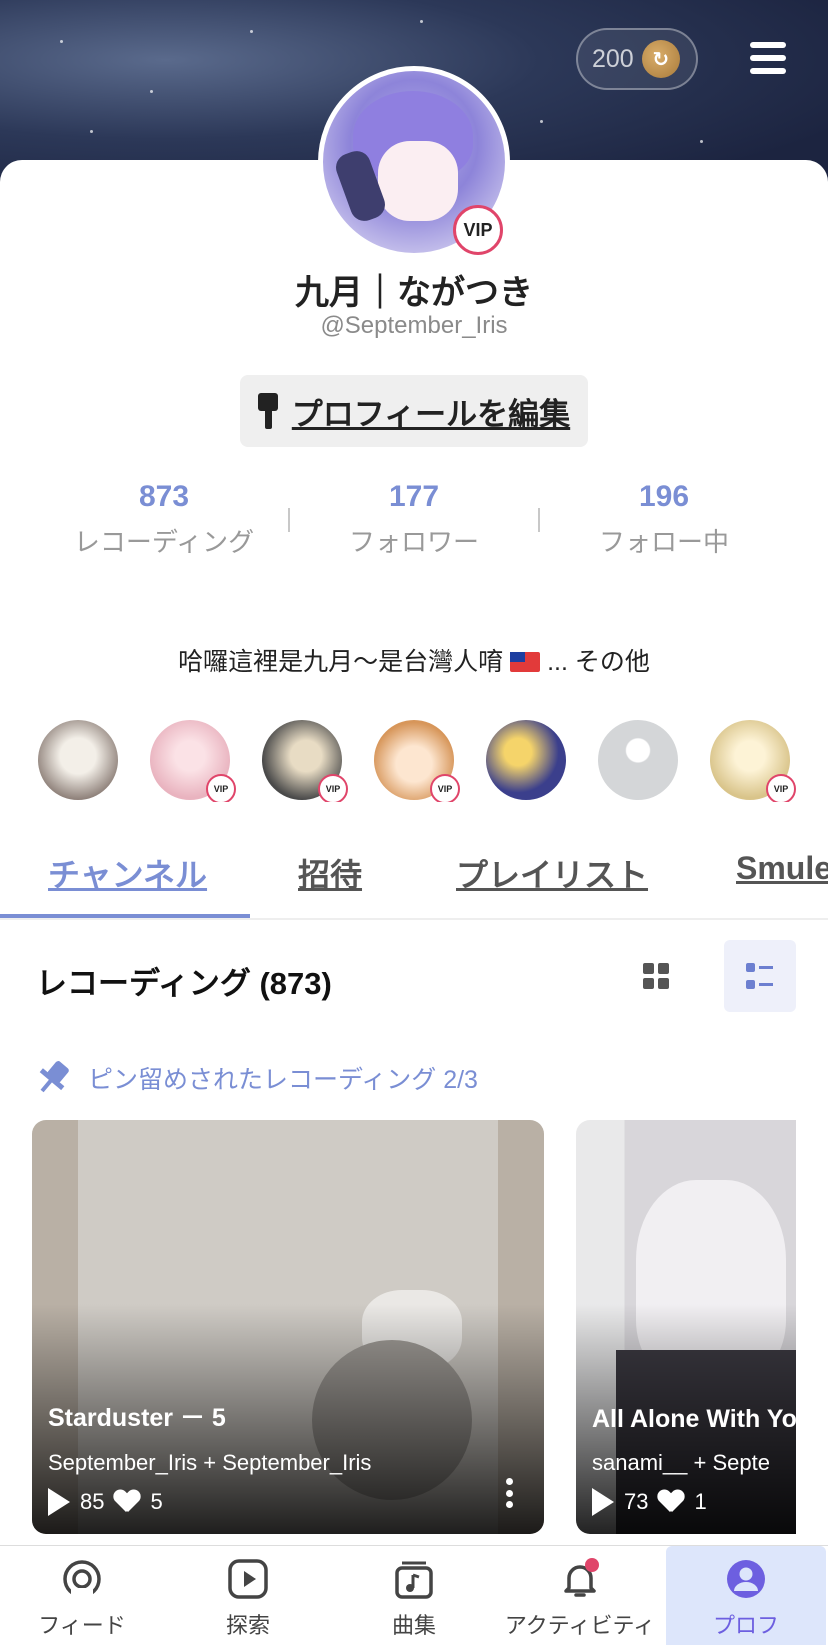 The height and width of the screenshot is (1645, 828). I want to click on tab-invites: 招待, so click(330, 873).